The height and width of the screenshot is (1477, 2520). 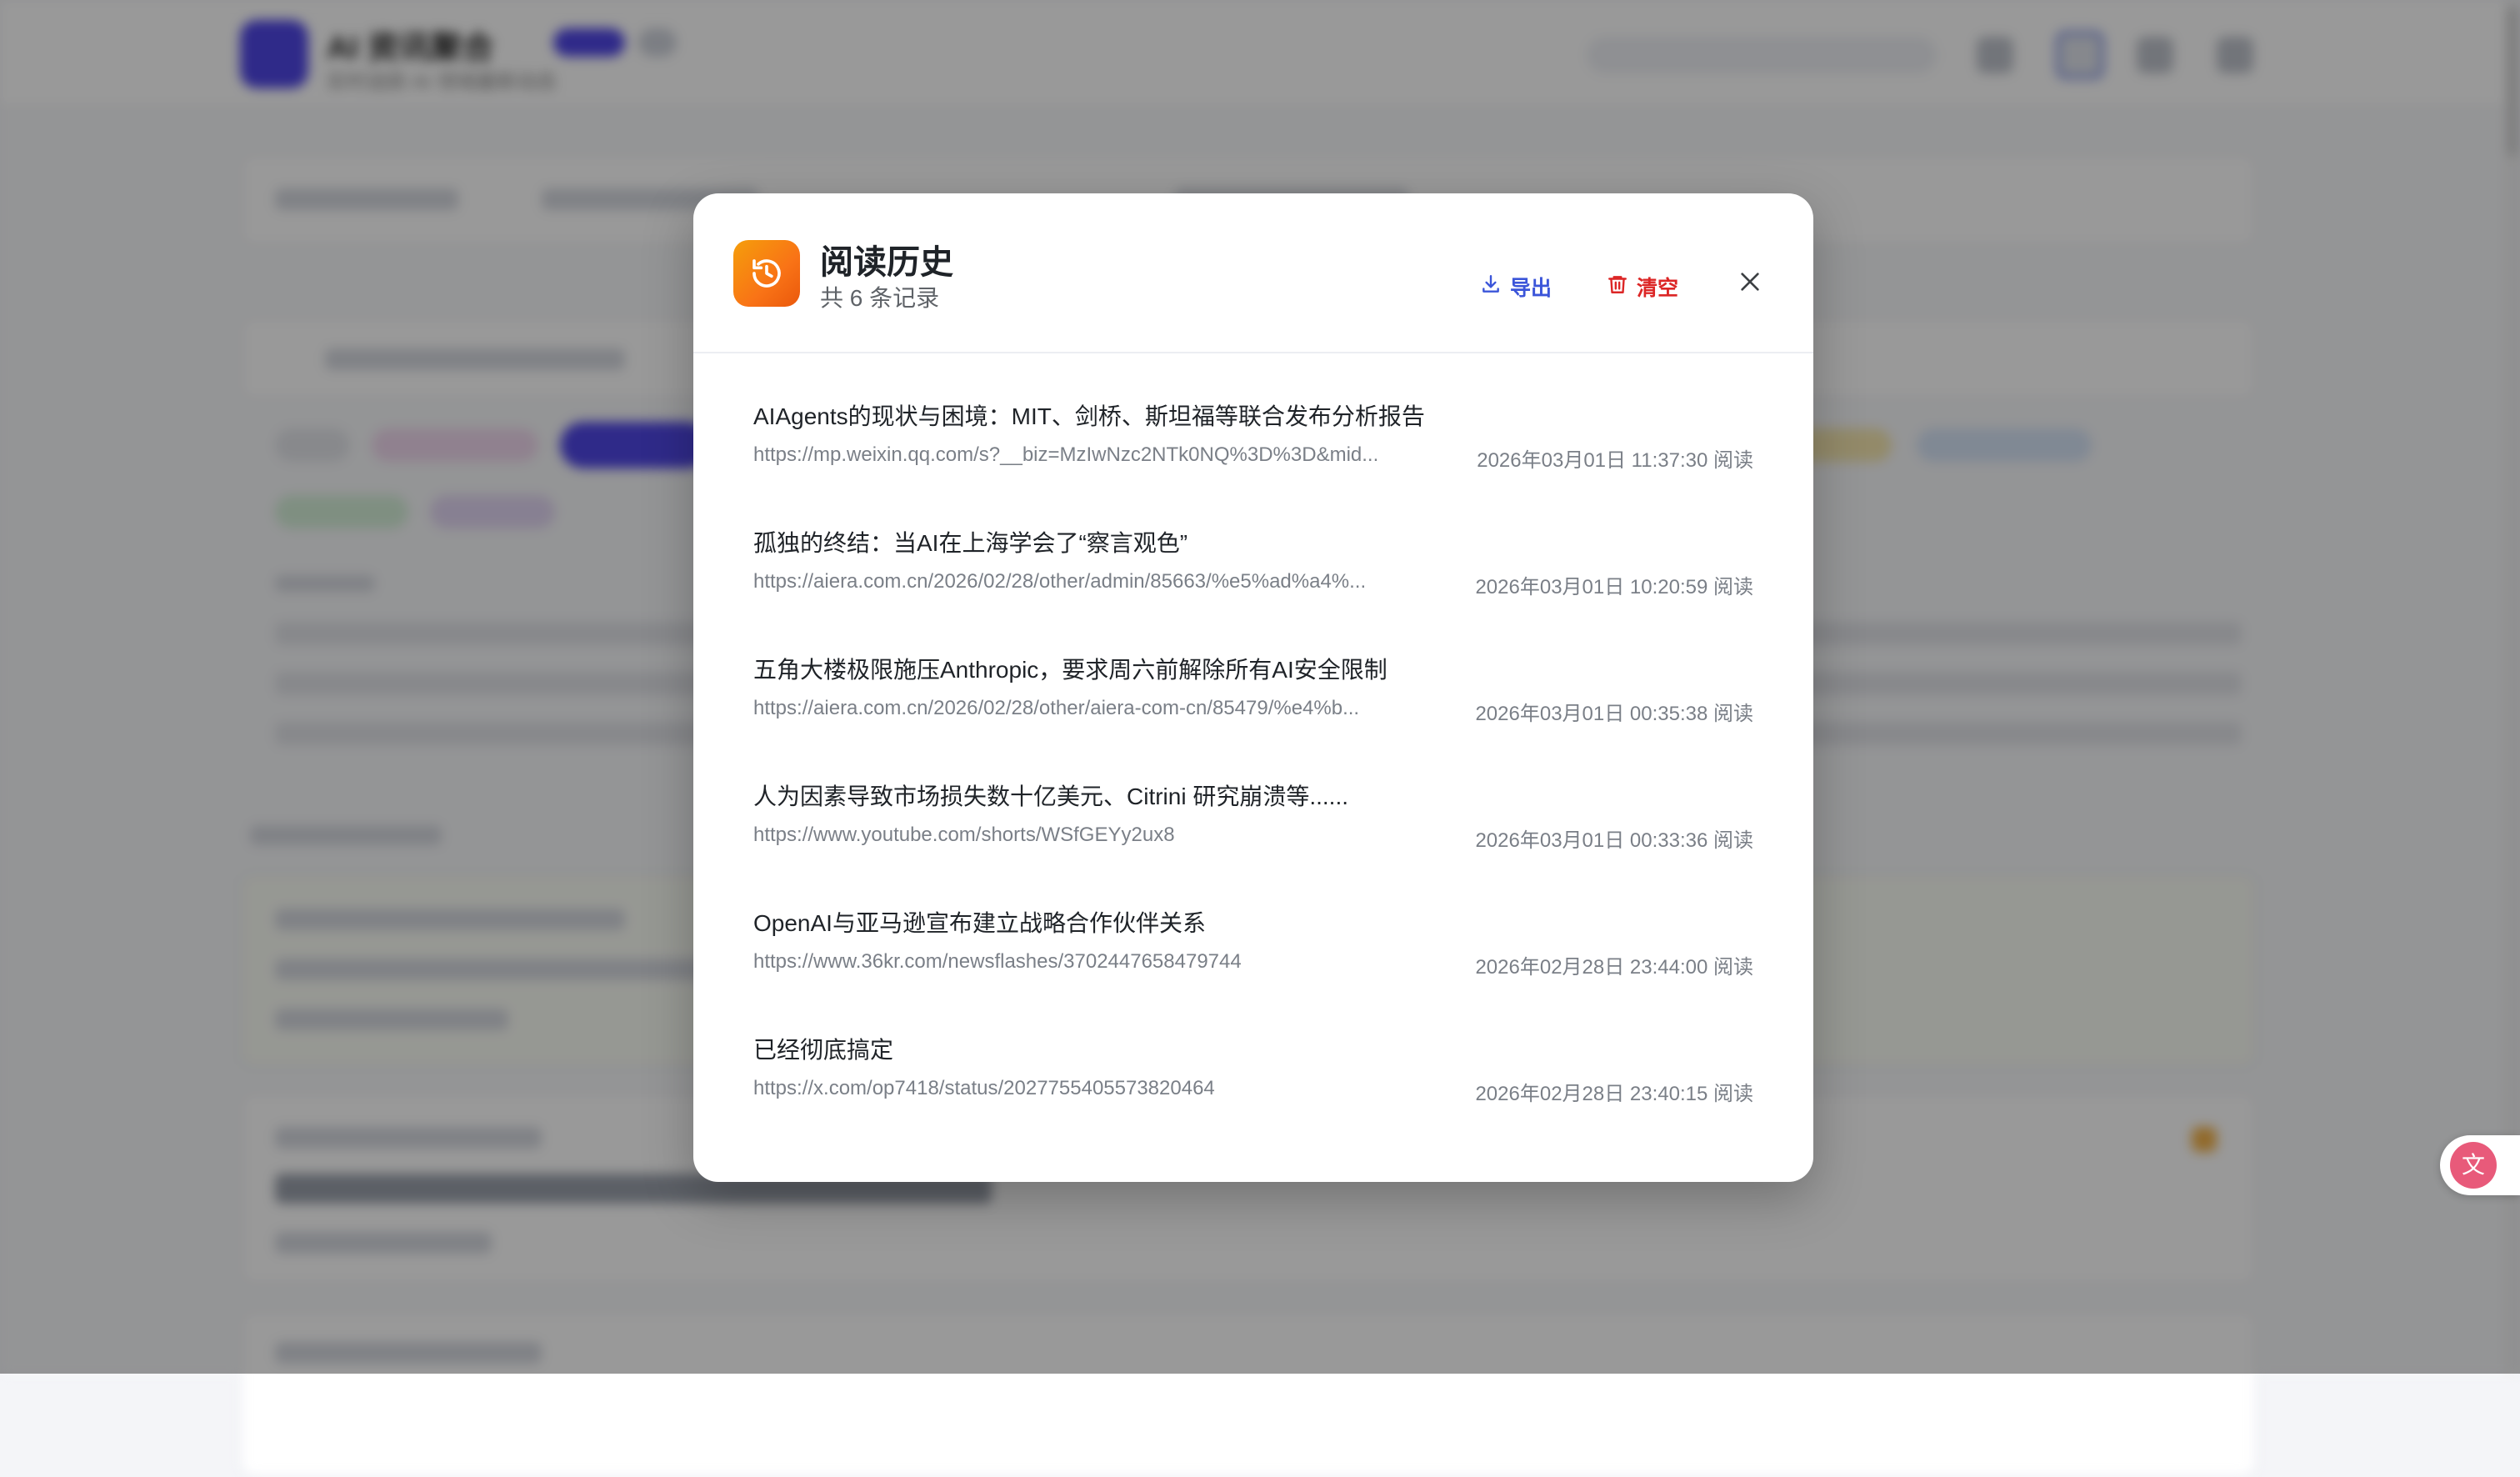 I want to click on history-item-title: 已经彻底搞定, so click(x=823, y=1048).